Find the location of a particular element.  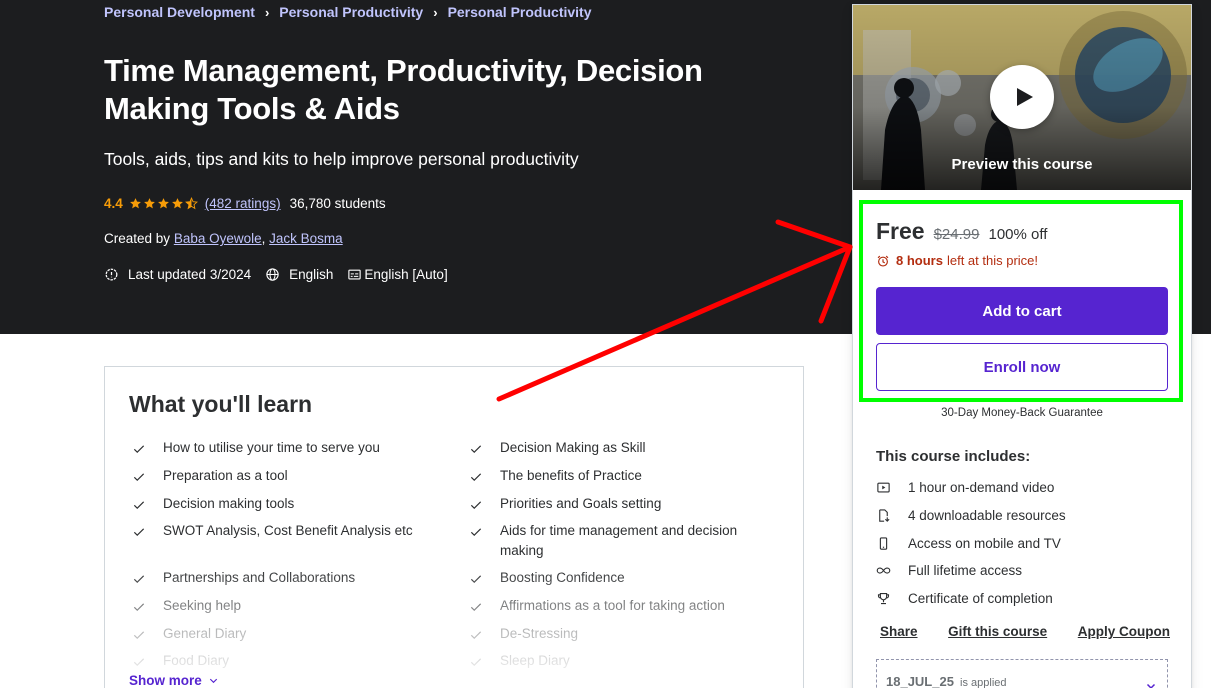

learn-item: Sleep Diary is located at coordinates (619, 661).